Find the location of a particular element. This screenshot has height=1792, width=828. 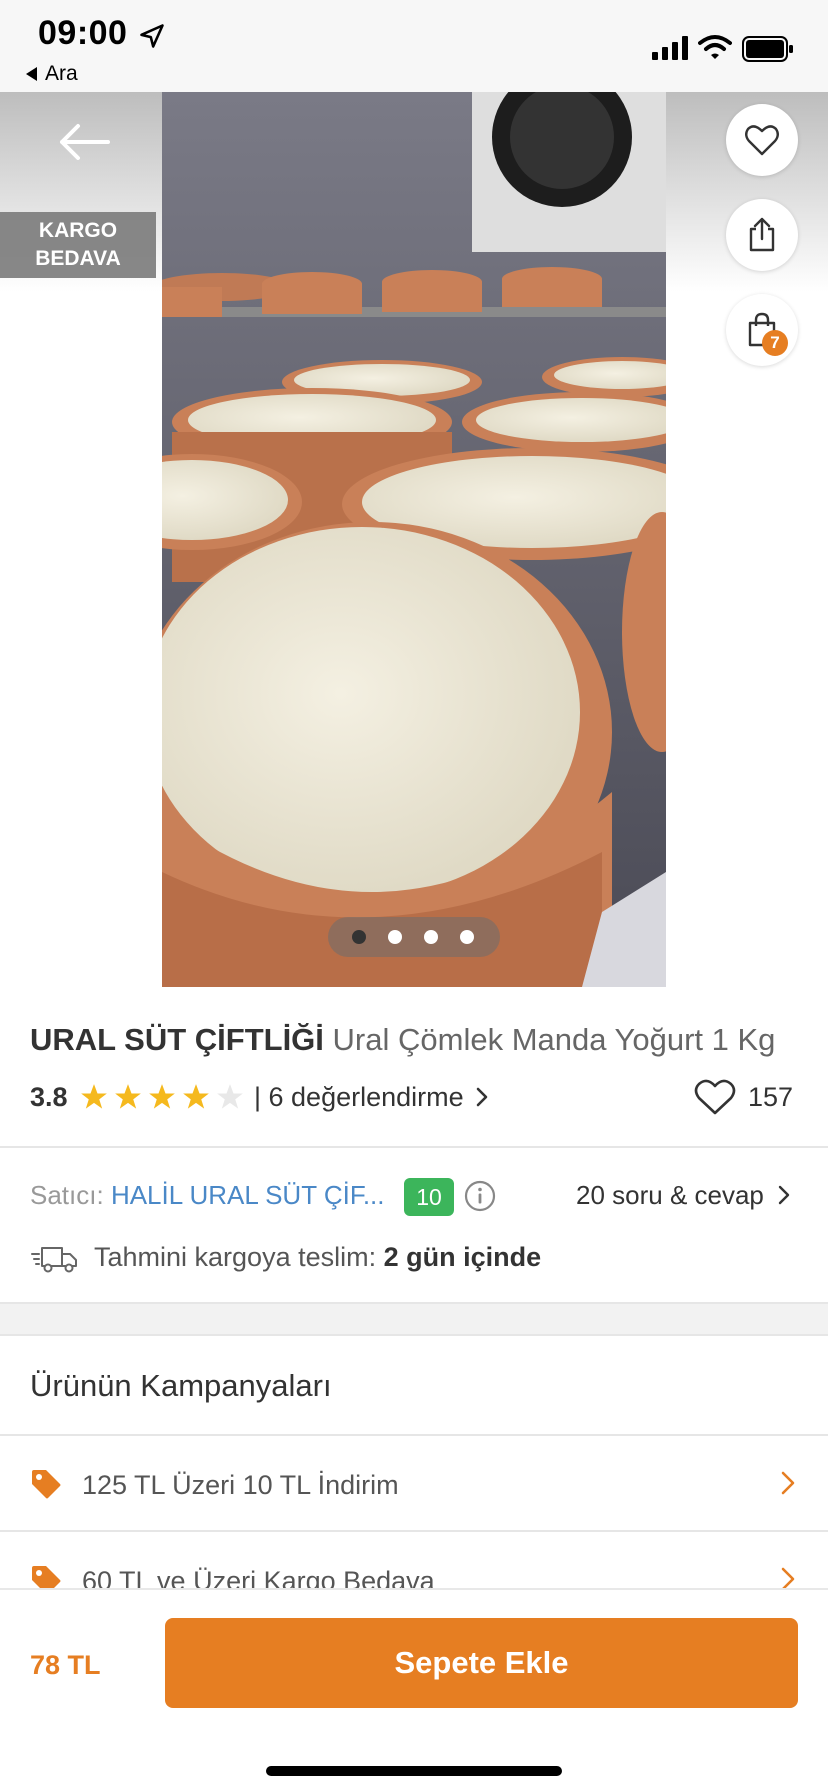

campaign-item: 125 TL Üzeri 10 TL İndirim is located at coordinates (414, 1484).